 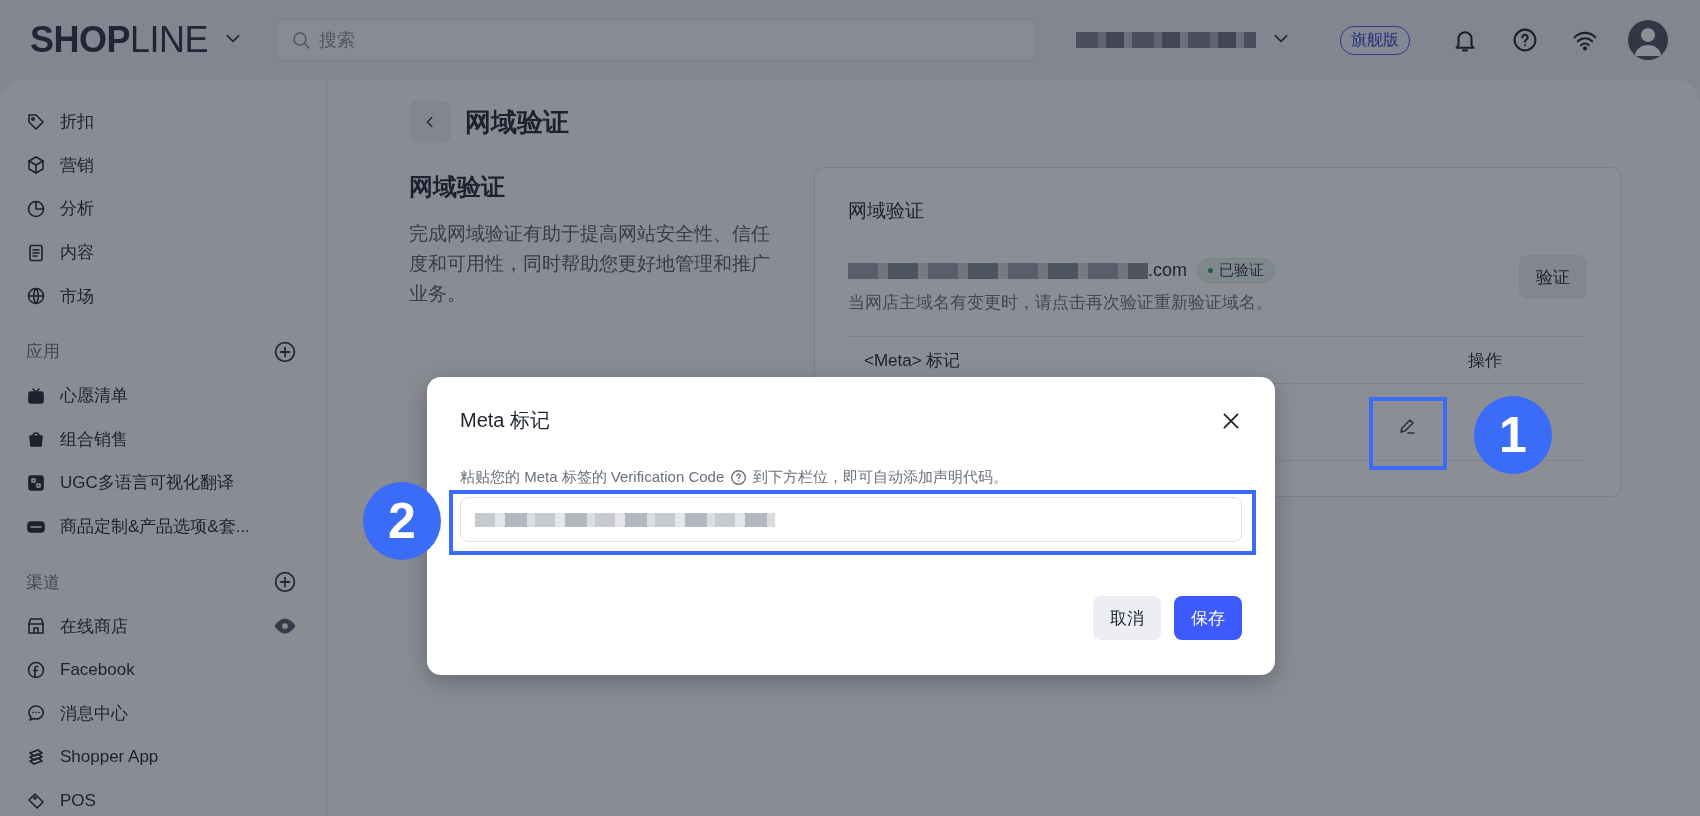 I want to click on plan-badge: 旗舰版, so click(x=1375, y=40).